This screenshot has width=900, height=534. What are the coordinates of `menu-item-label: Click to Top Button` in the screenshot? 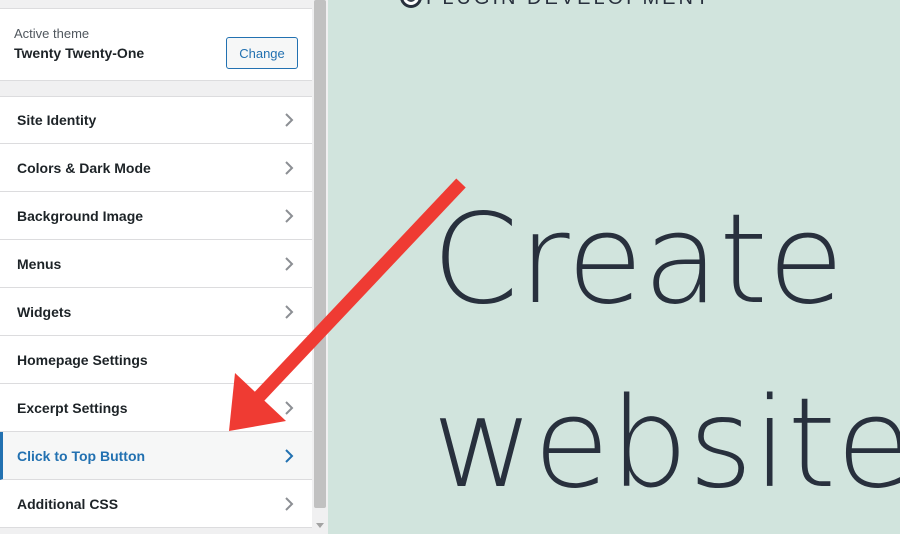 It's located at (81, 455).